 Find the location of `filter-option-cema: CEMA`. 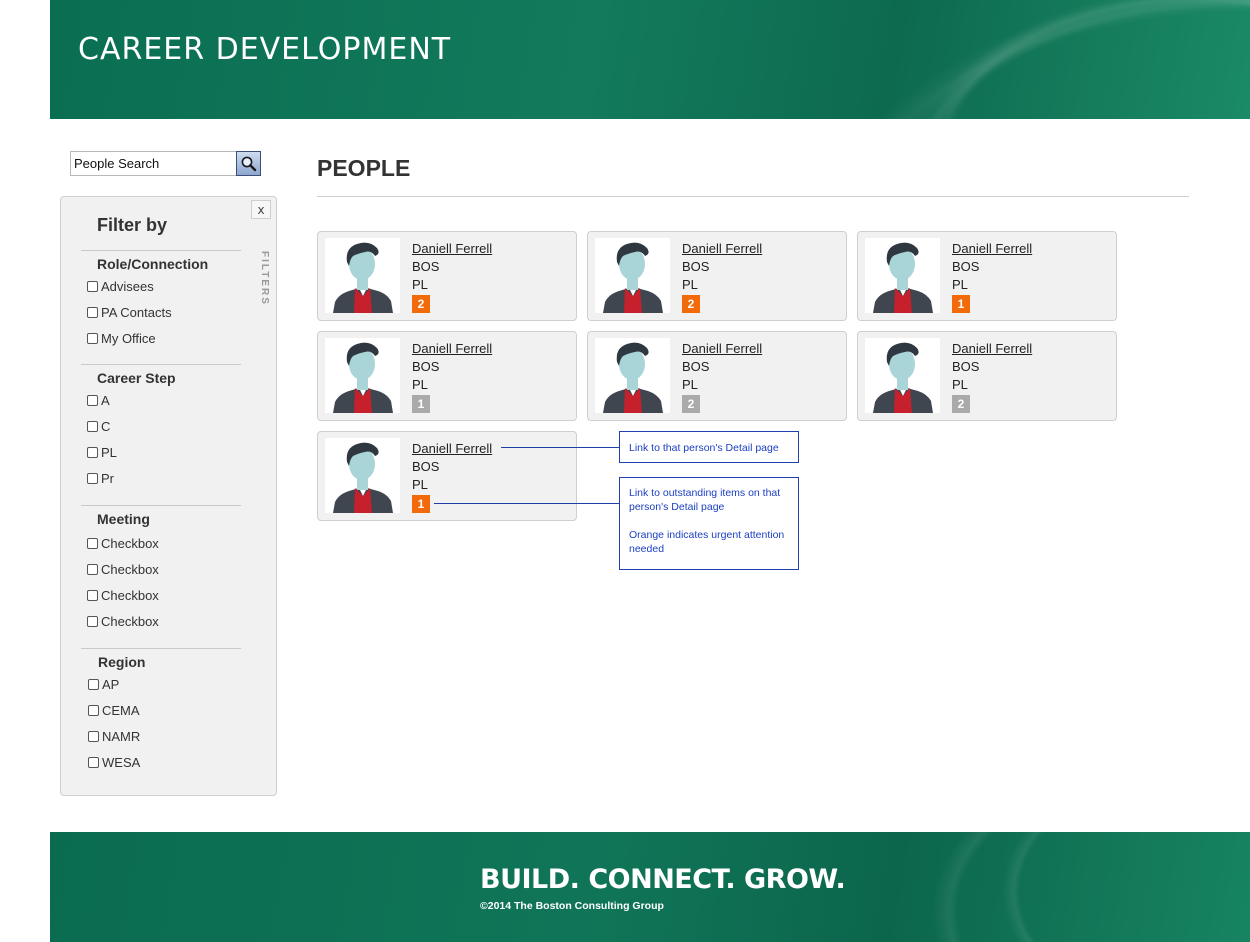

filter-option-cema: CEMA is located at coordinates (114, 710).